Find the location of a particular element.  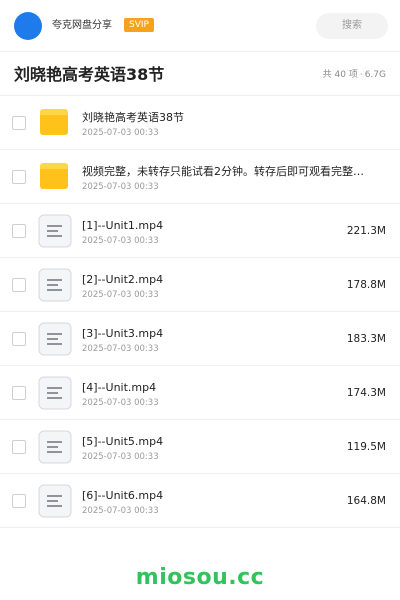

file-size: 164.8M is located at coordinates (366, 501).